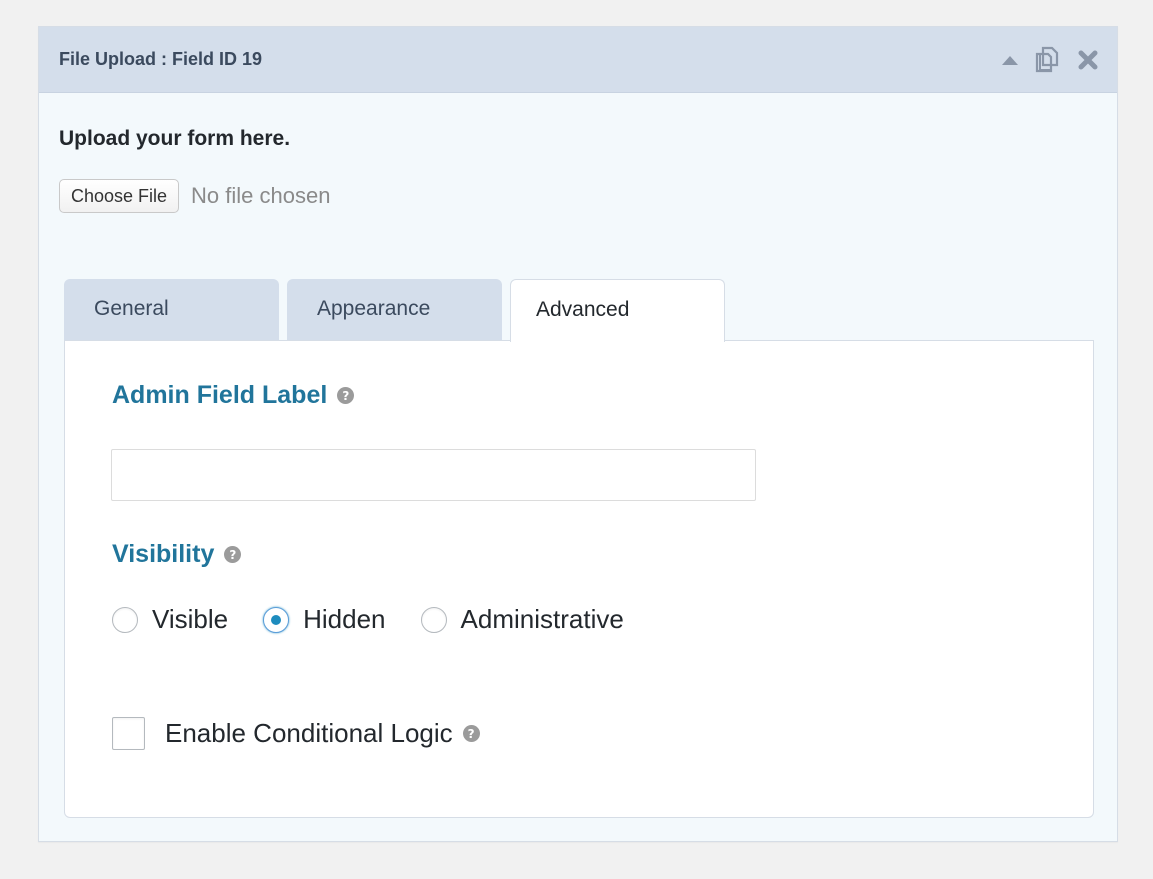  Describe the element at coordinates (163, 554) in the screenshot. I see `visibility-title: Visibility` at that location.